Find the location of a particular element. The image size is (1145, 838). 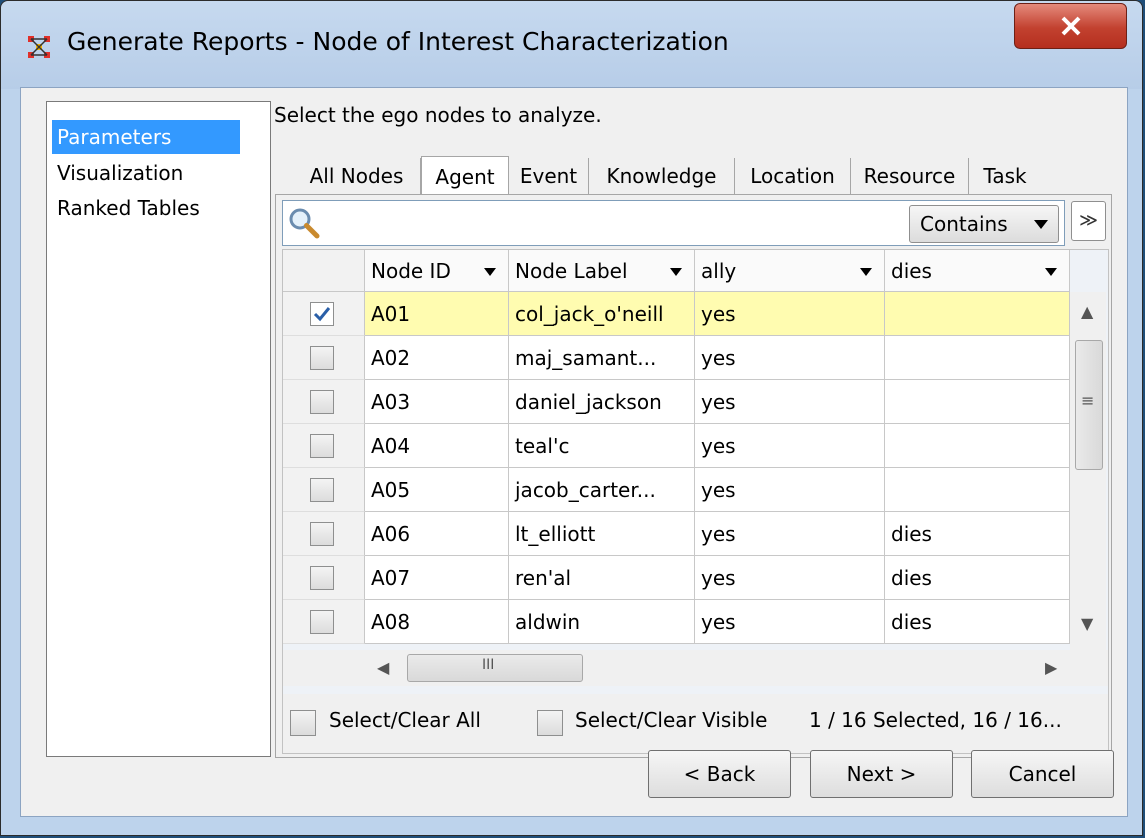

table-row: A05 jacob_carter... yes is located at coordinates (676, 490).